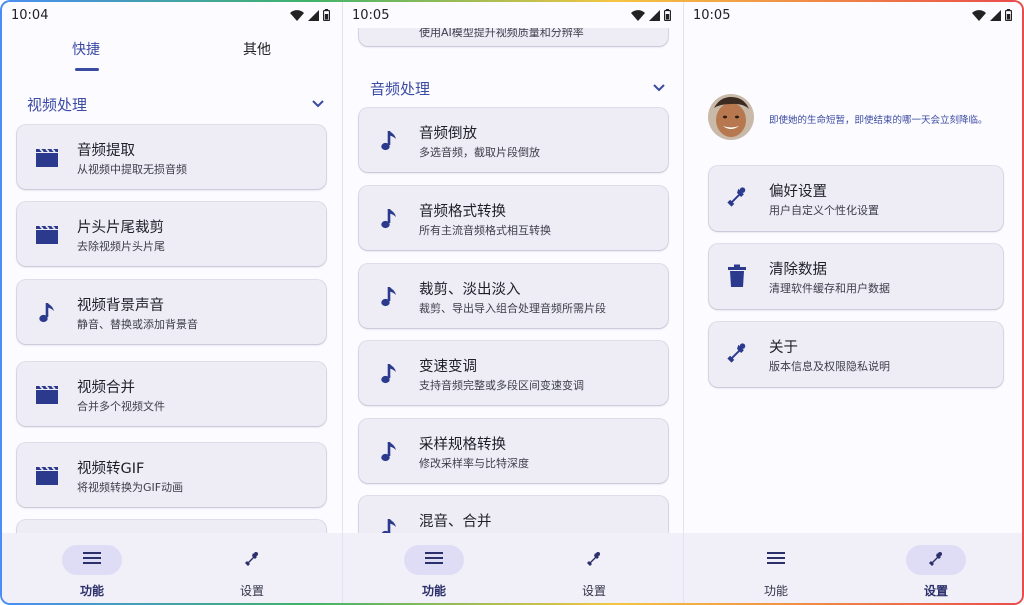  Describe the element at coordinates (448, 367) in the screenshot. I see `card-title: 变速变调` at that location.